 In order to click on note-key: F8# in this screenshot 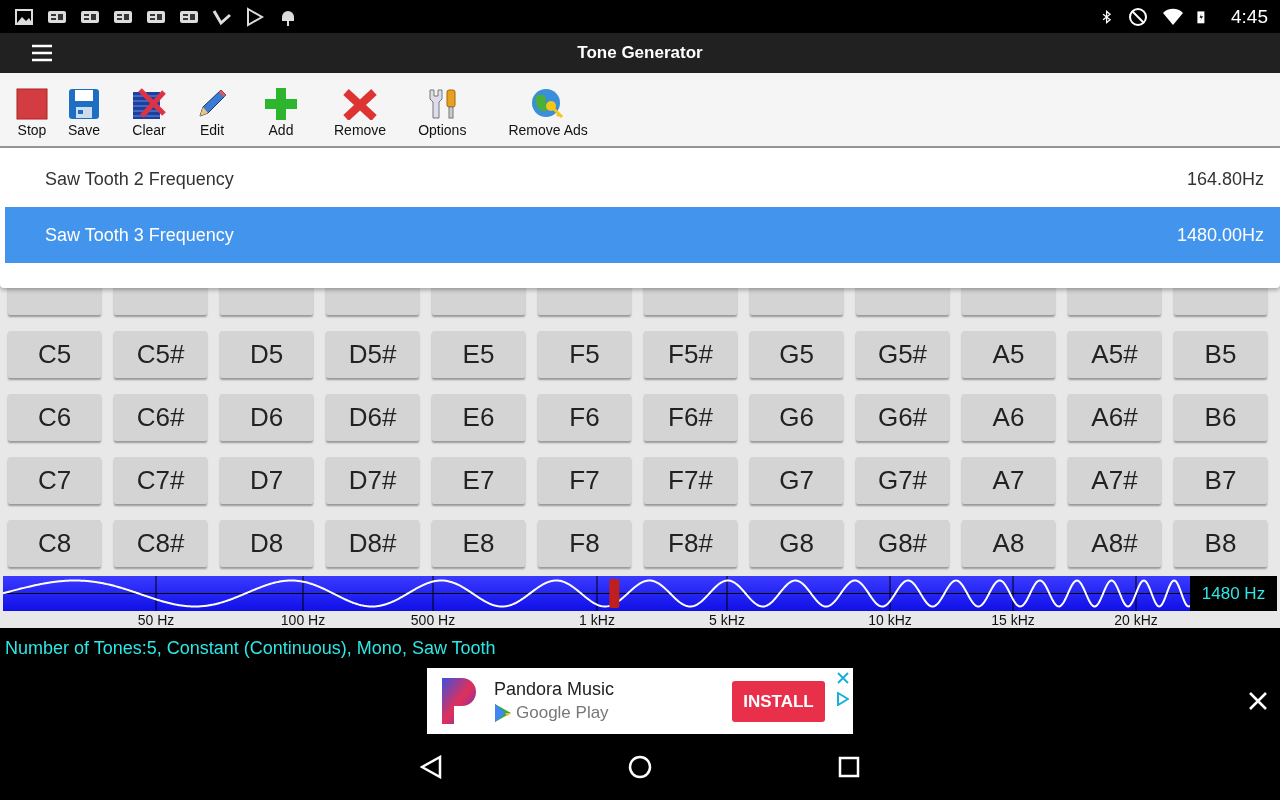, I will do `click(690, 543)`.